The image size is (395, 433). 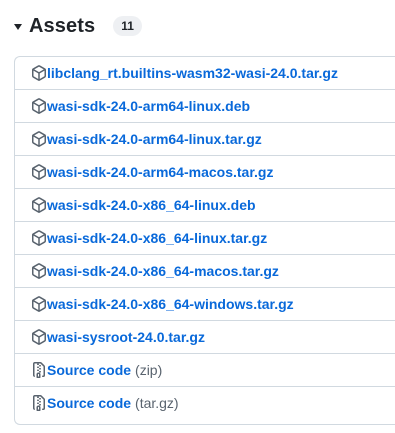 I want to click on asset-link: wasi-sdk-24.0-x86_64-windows.tar.gz, so click(x=170, y=304).